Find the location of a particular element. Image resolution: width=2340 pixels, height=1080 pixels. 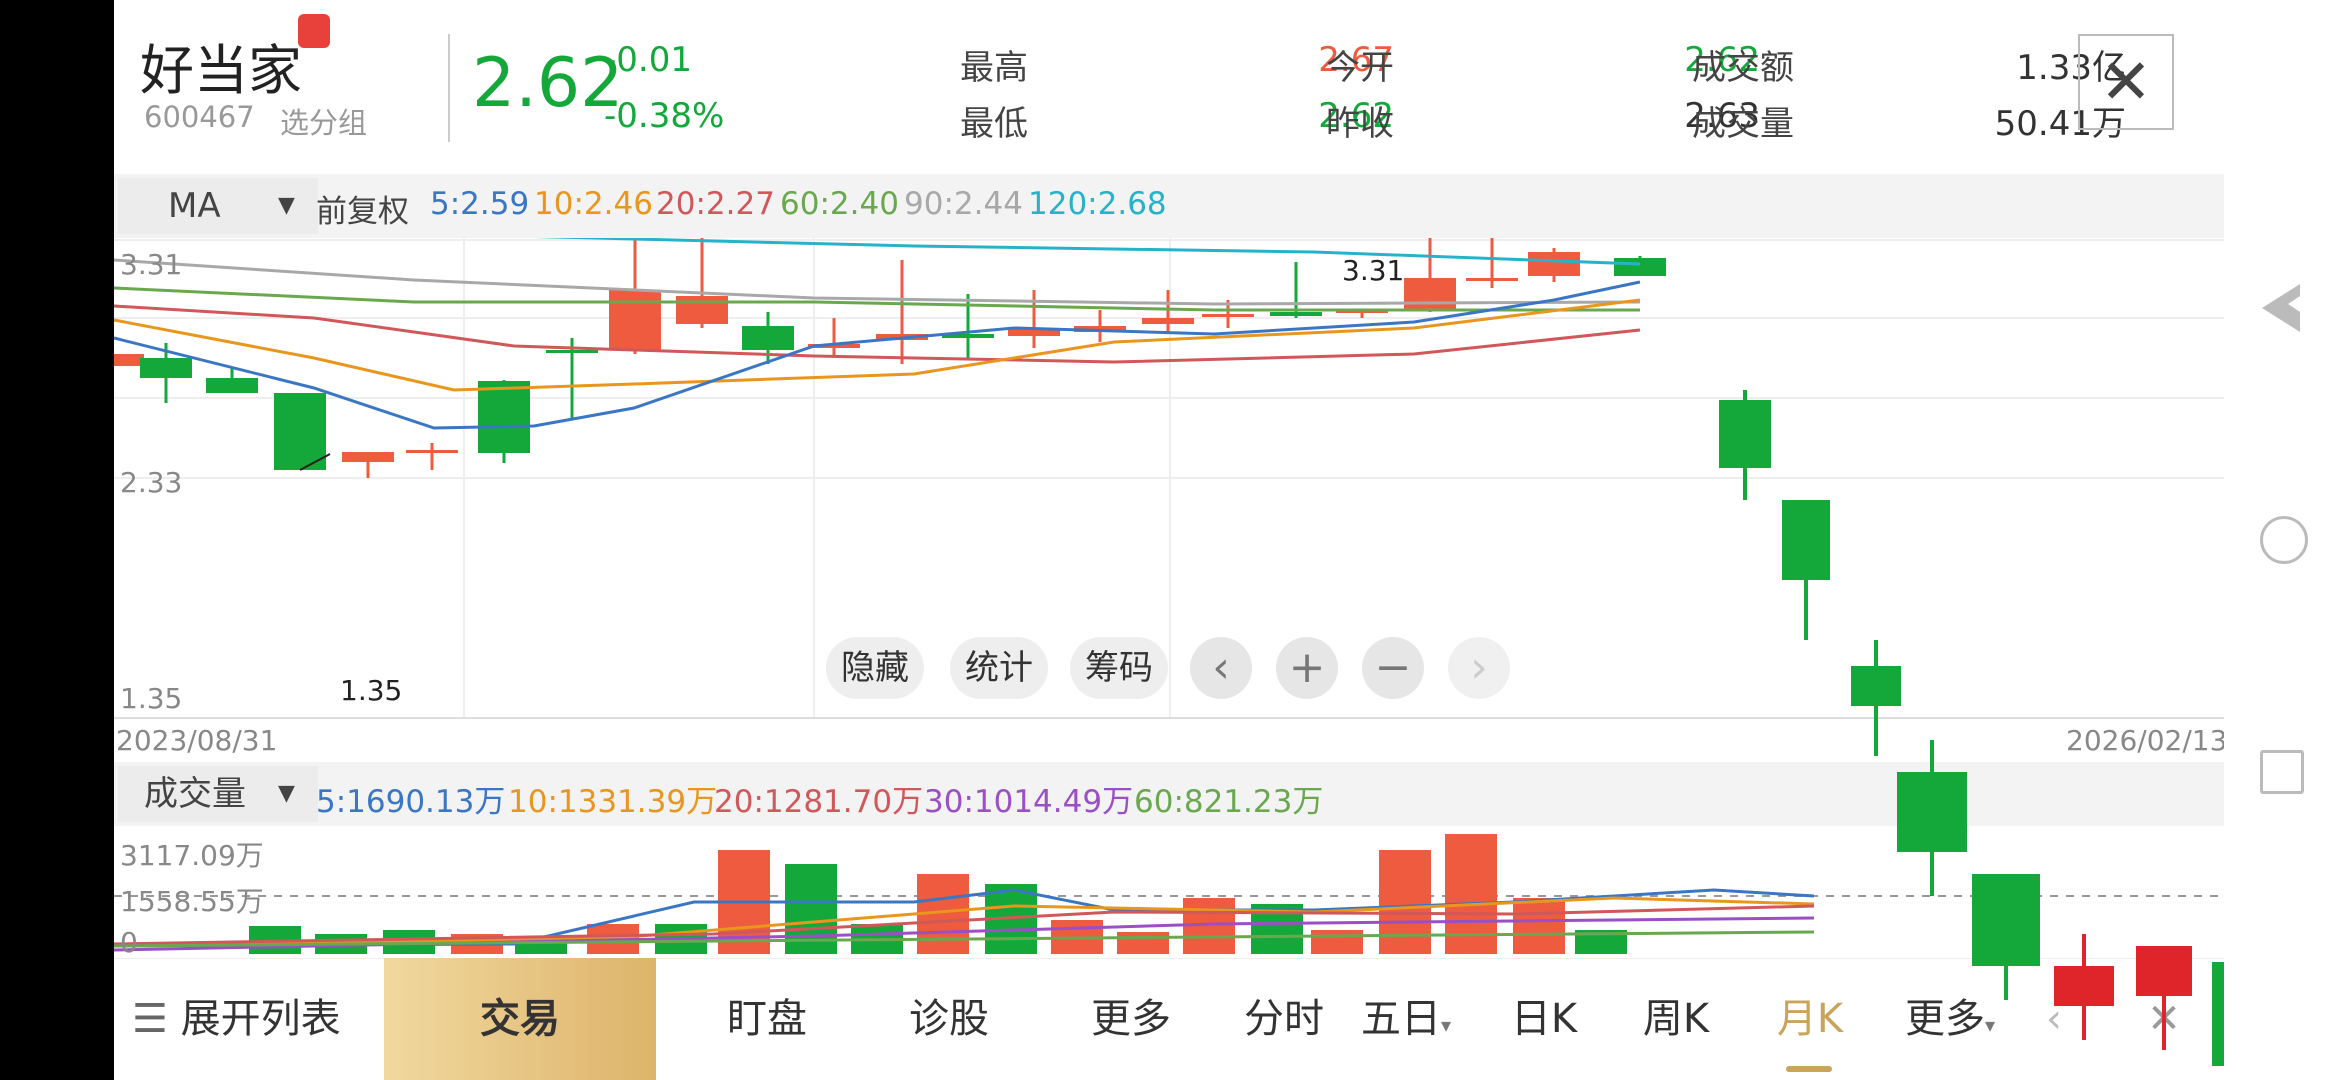

recents-icon is located at coordinates (2282, 772).